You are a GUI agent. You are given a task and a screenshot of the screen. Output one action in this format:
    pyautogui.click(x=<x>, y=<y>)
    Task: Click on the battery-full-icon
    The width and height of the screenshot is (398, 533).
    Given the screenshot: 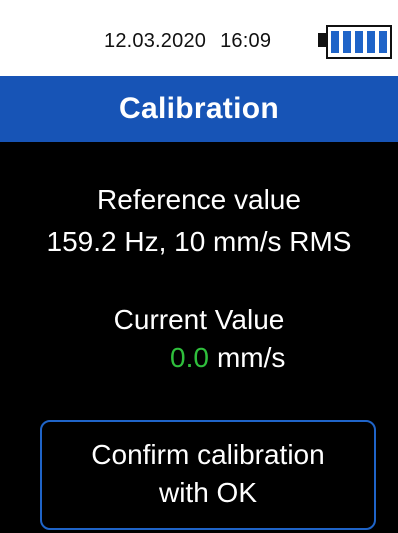 What is the action you would take?
    pyautogui.click(x=355, y=42)
    